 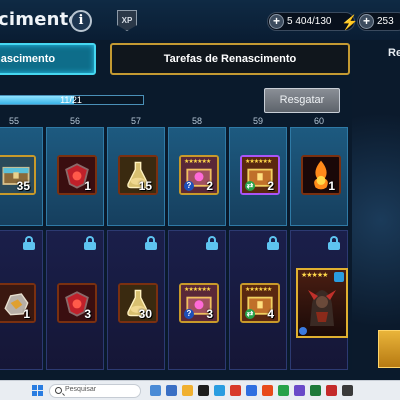 I want to click on premium-reward-cell: 3, so click(x=75, y=300).